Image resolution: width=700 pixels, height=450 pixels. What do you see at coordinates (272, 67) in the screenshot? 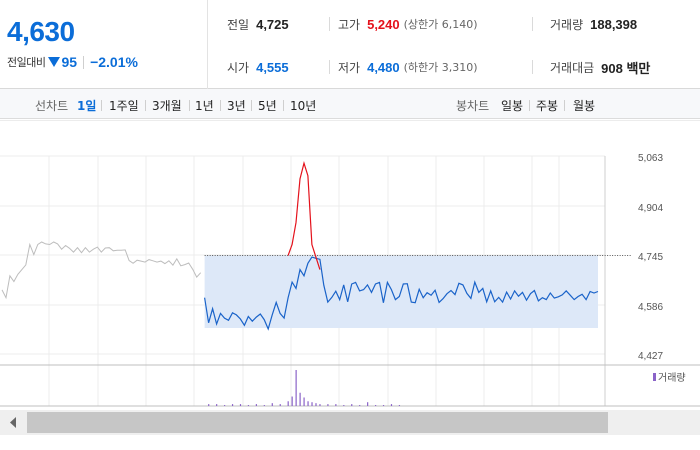
I see `stat-value: 4,555` at bounding box center [272, 67].